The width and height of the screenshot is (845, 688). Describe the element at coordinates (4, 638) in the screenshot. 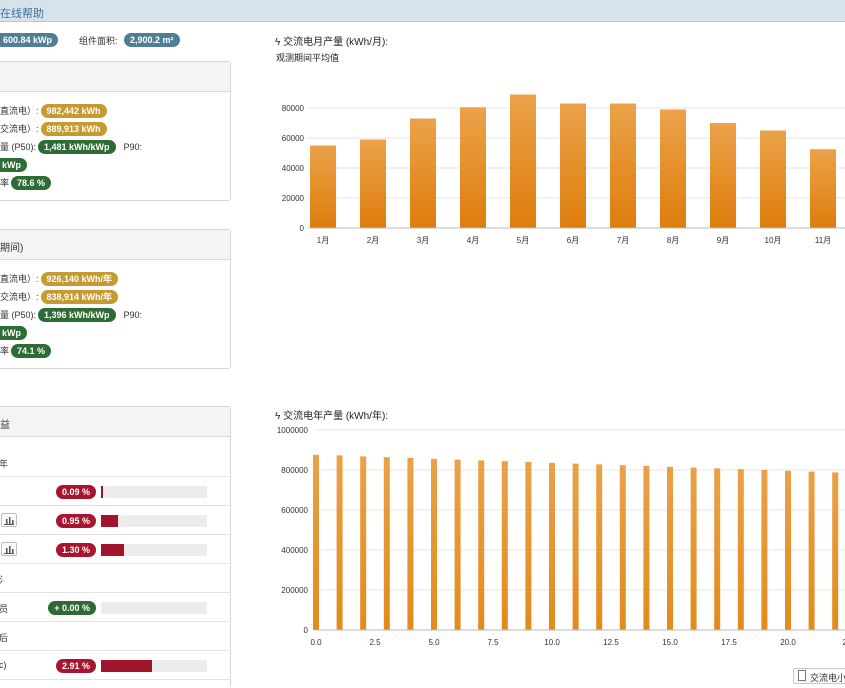

I see `loss-row-label: 后` at that location.